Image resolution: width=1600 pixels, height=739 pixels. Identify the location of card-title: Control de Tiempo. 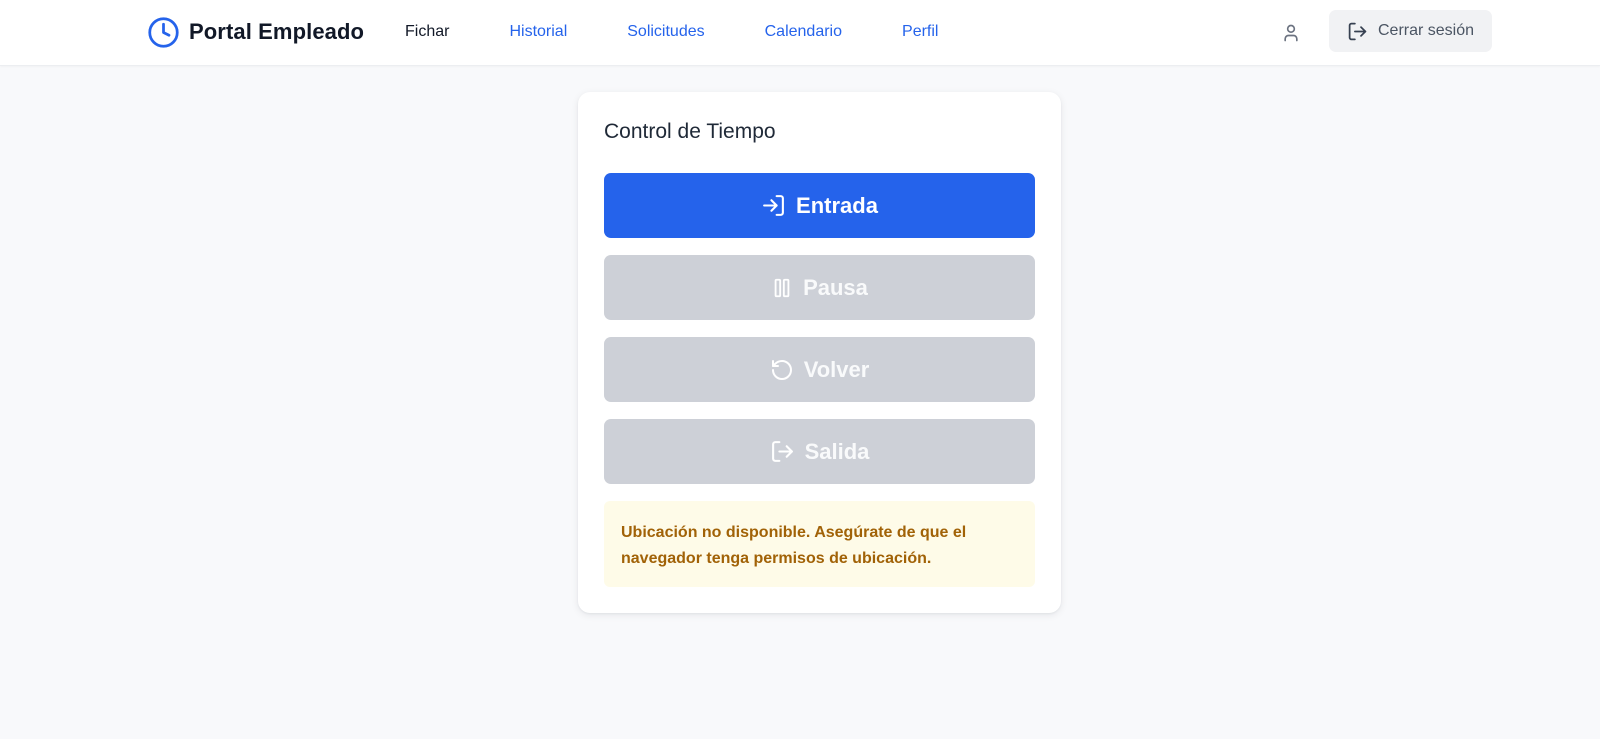
(690, 131).